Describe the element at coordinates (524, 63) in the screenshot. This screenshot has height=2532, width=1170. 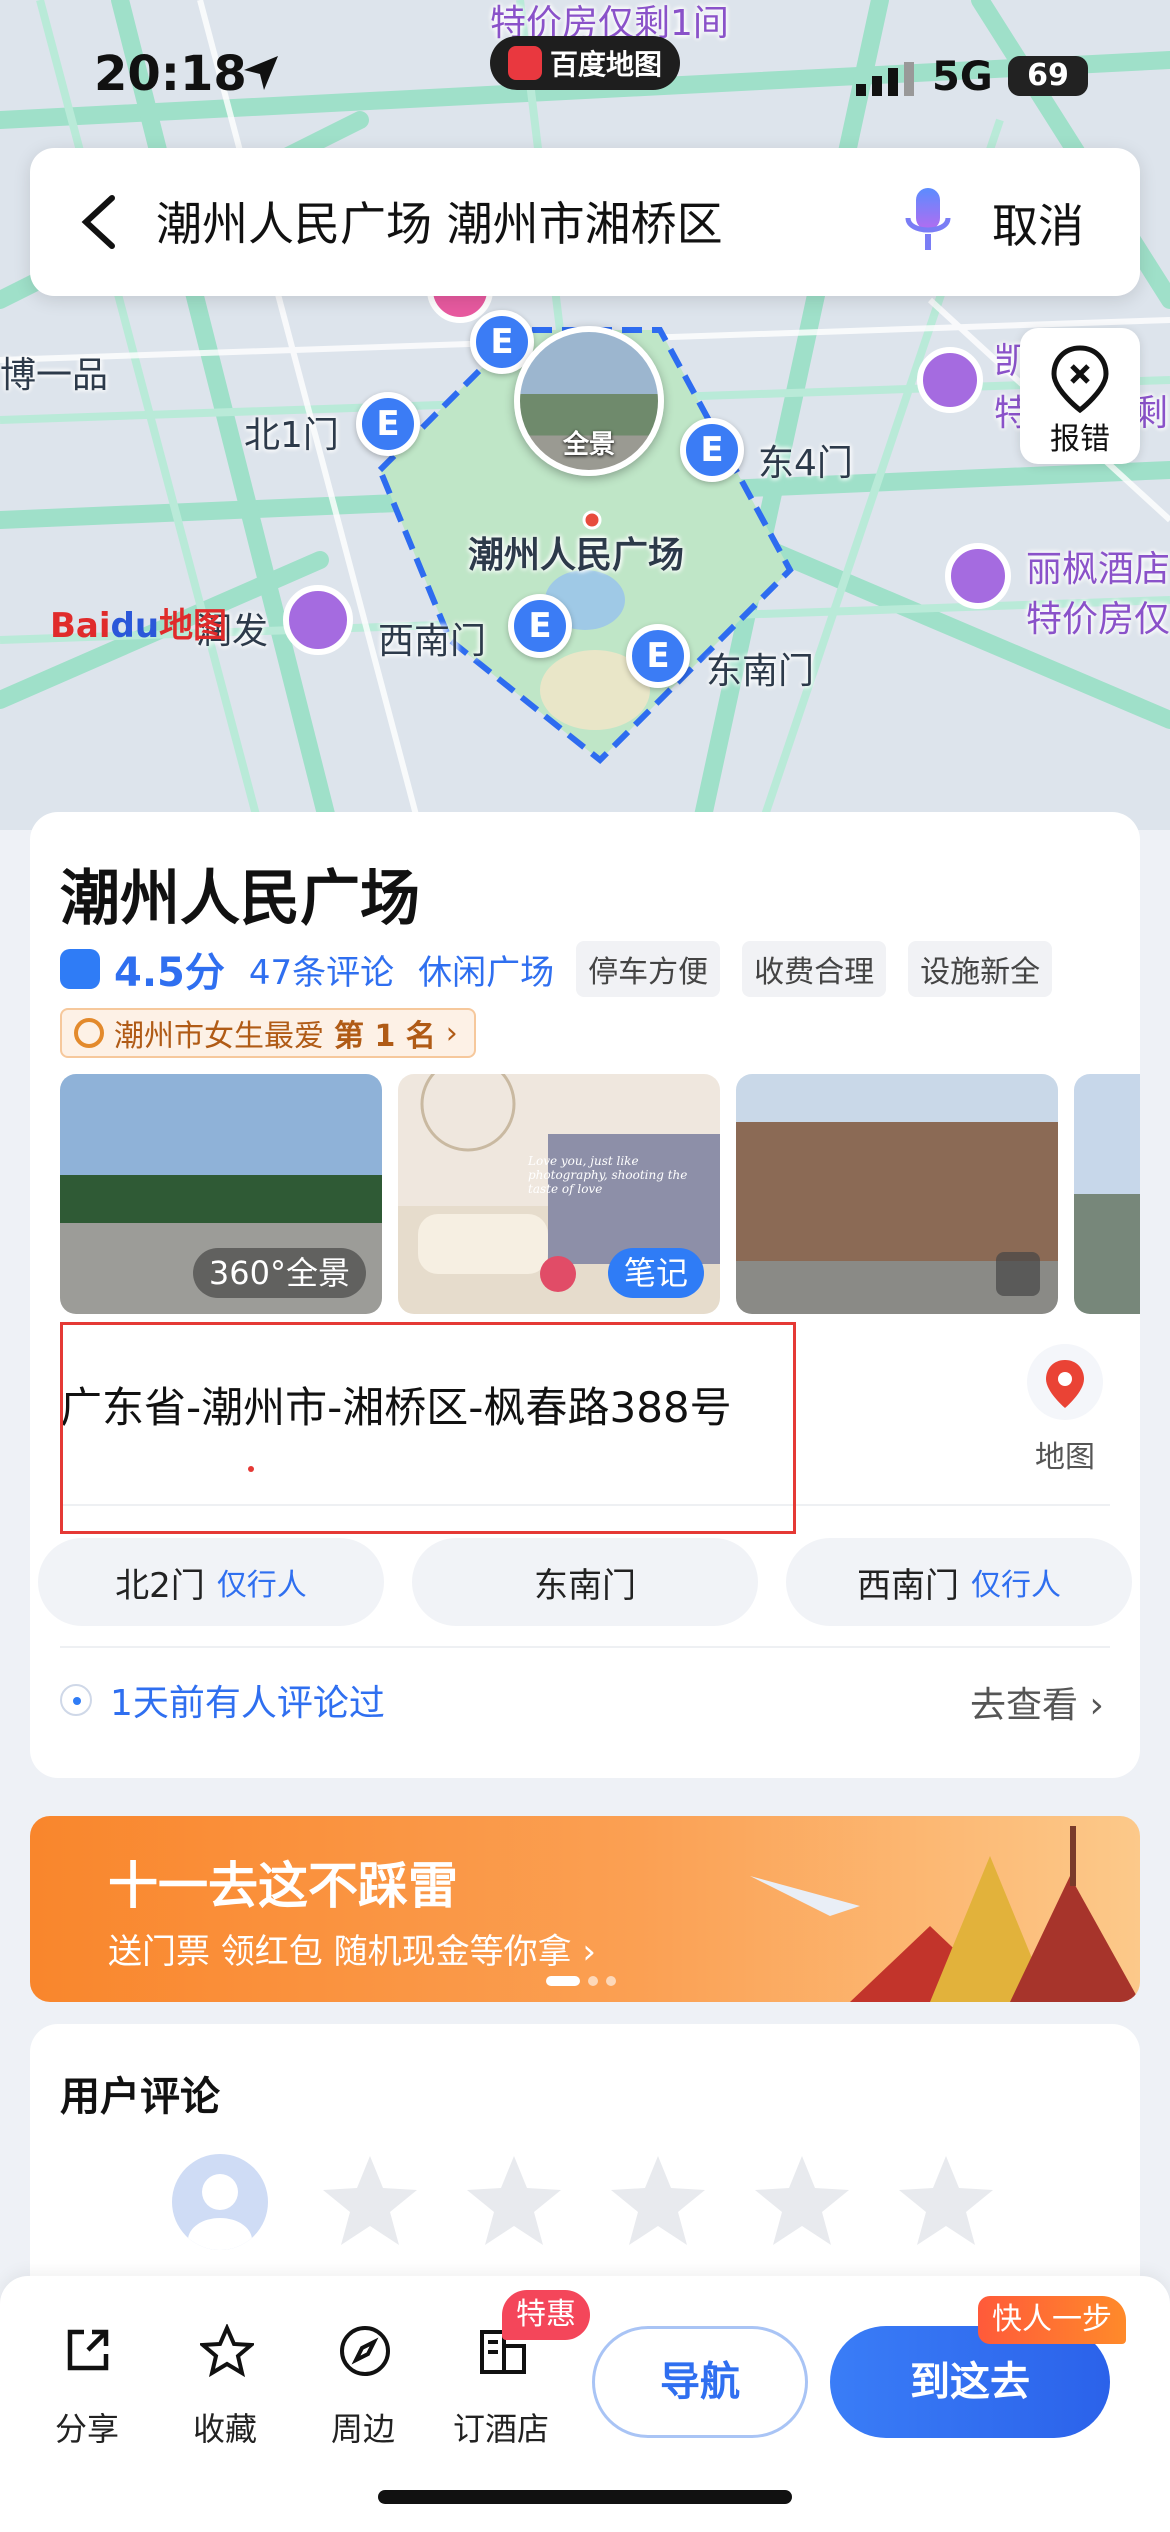
I see `baidu-map-app-icon` at that location.